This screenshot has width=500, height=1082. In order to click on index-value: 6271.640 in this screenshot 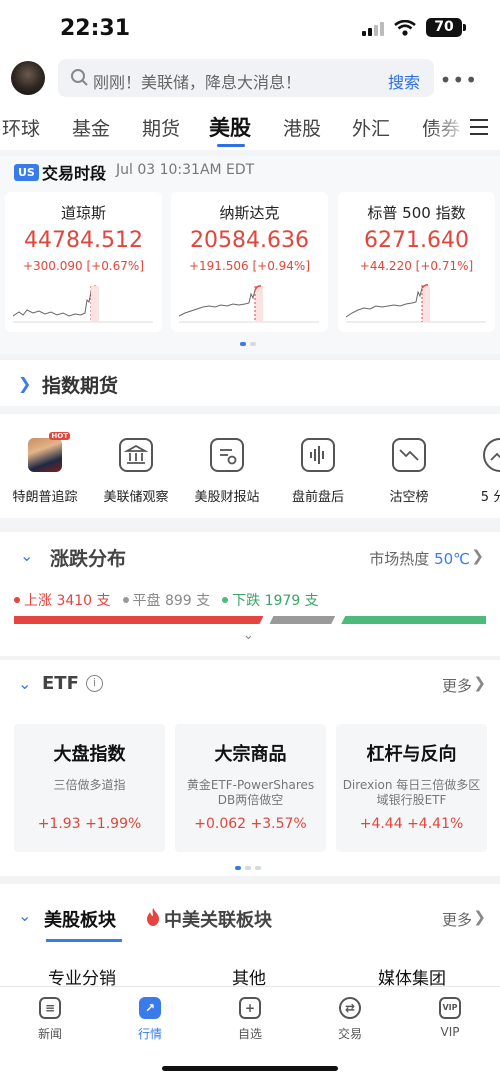, I will do `click(416, 240)`.